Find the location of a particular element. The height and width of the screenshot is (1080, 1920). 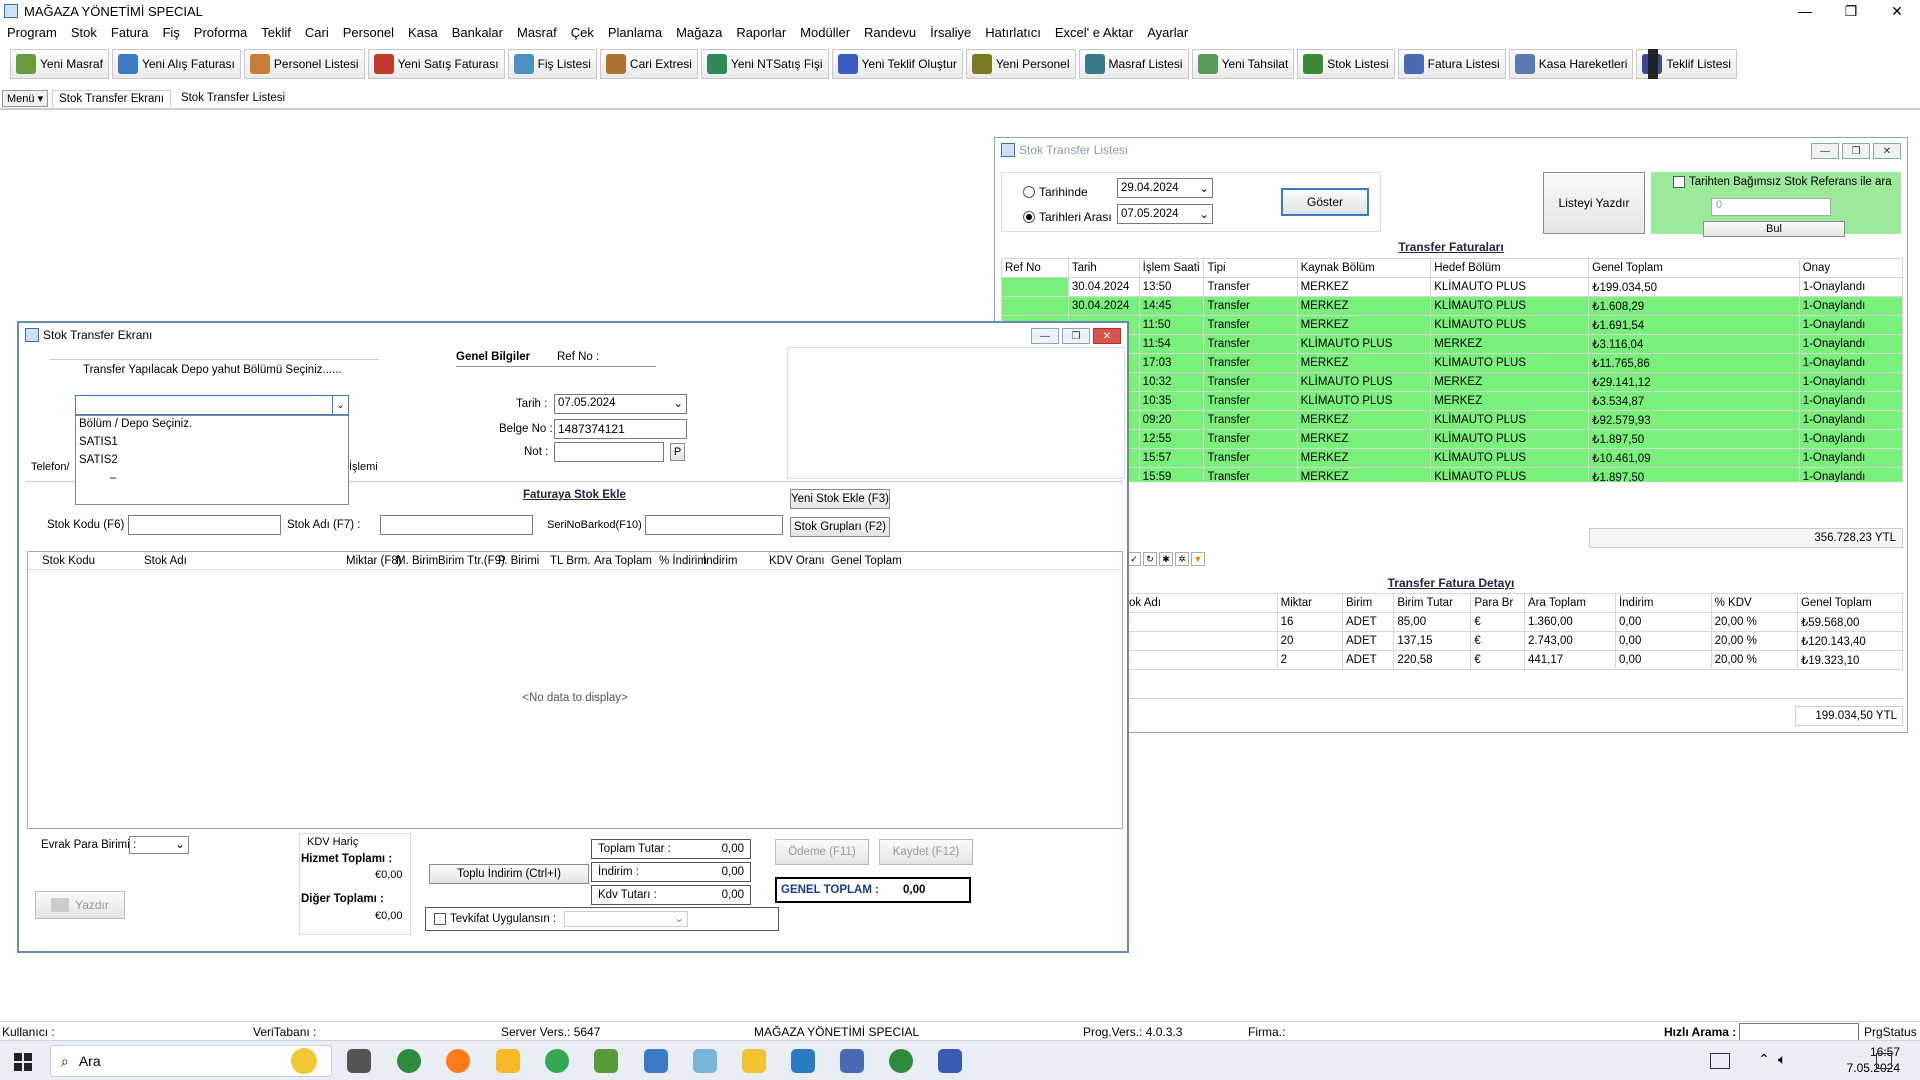

list-minimize-button: — is located at coordinates (1825, 151).